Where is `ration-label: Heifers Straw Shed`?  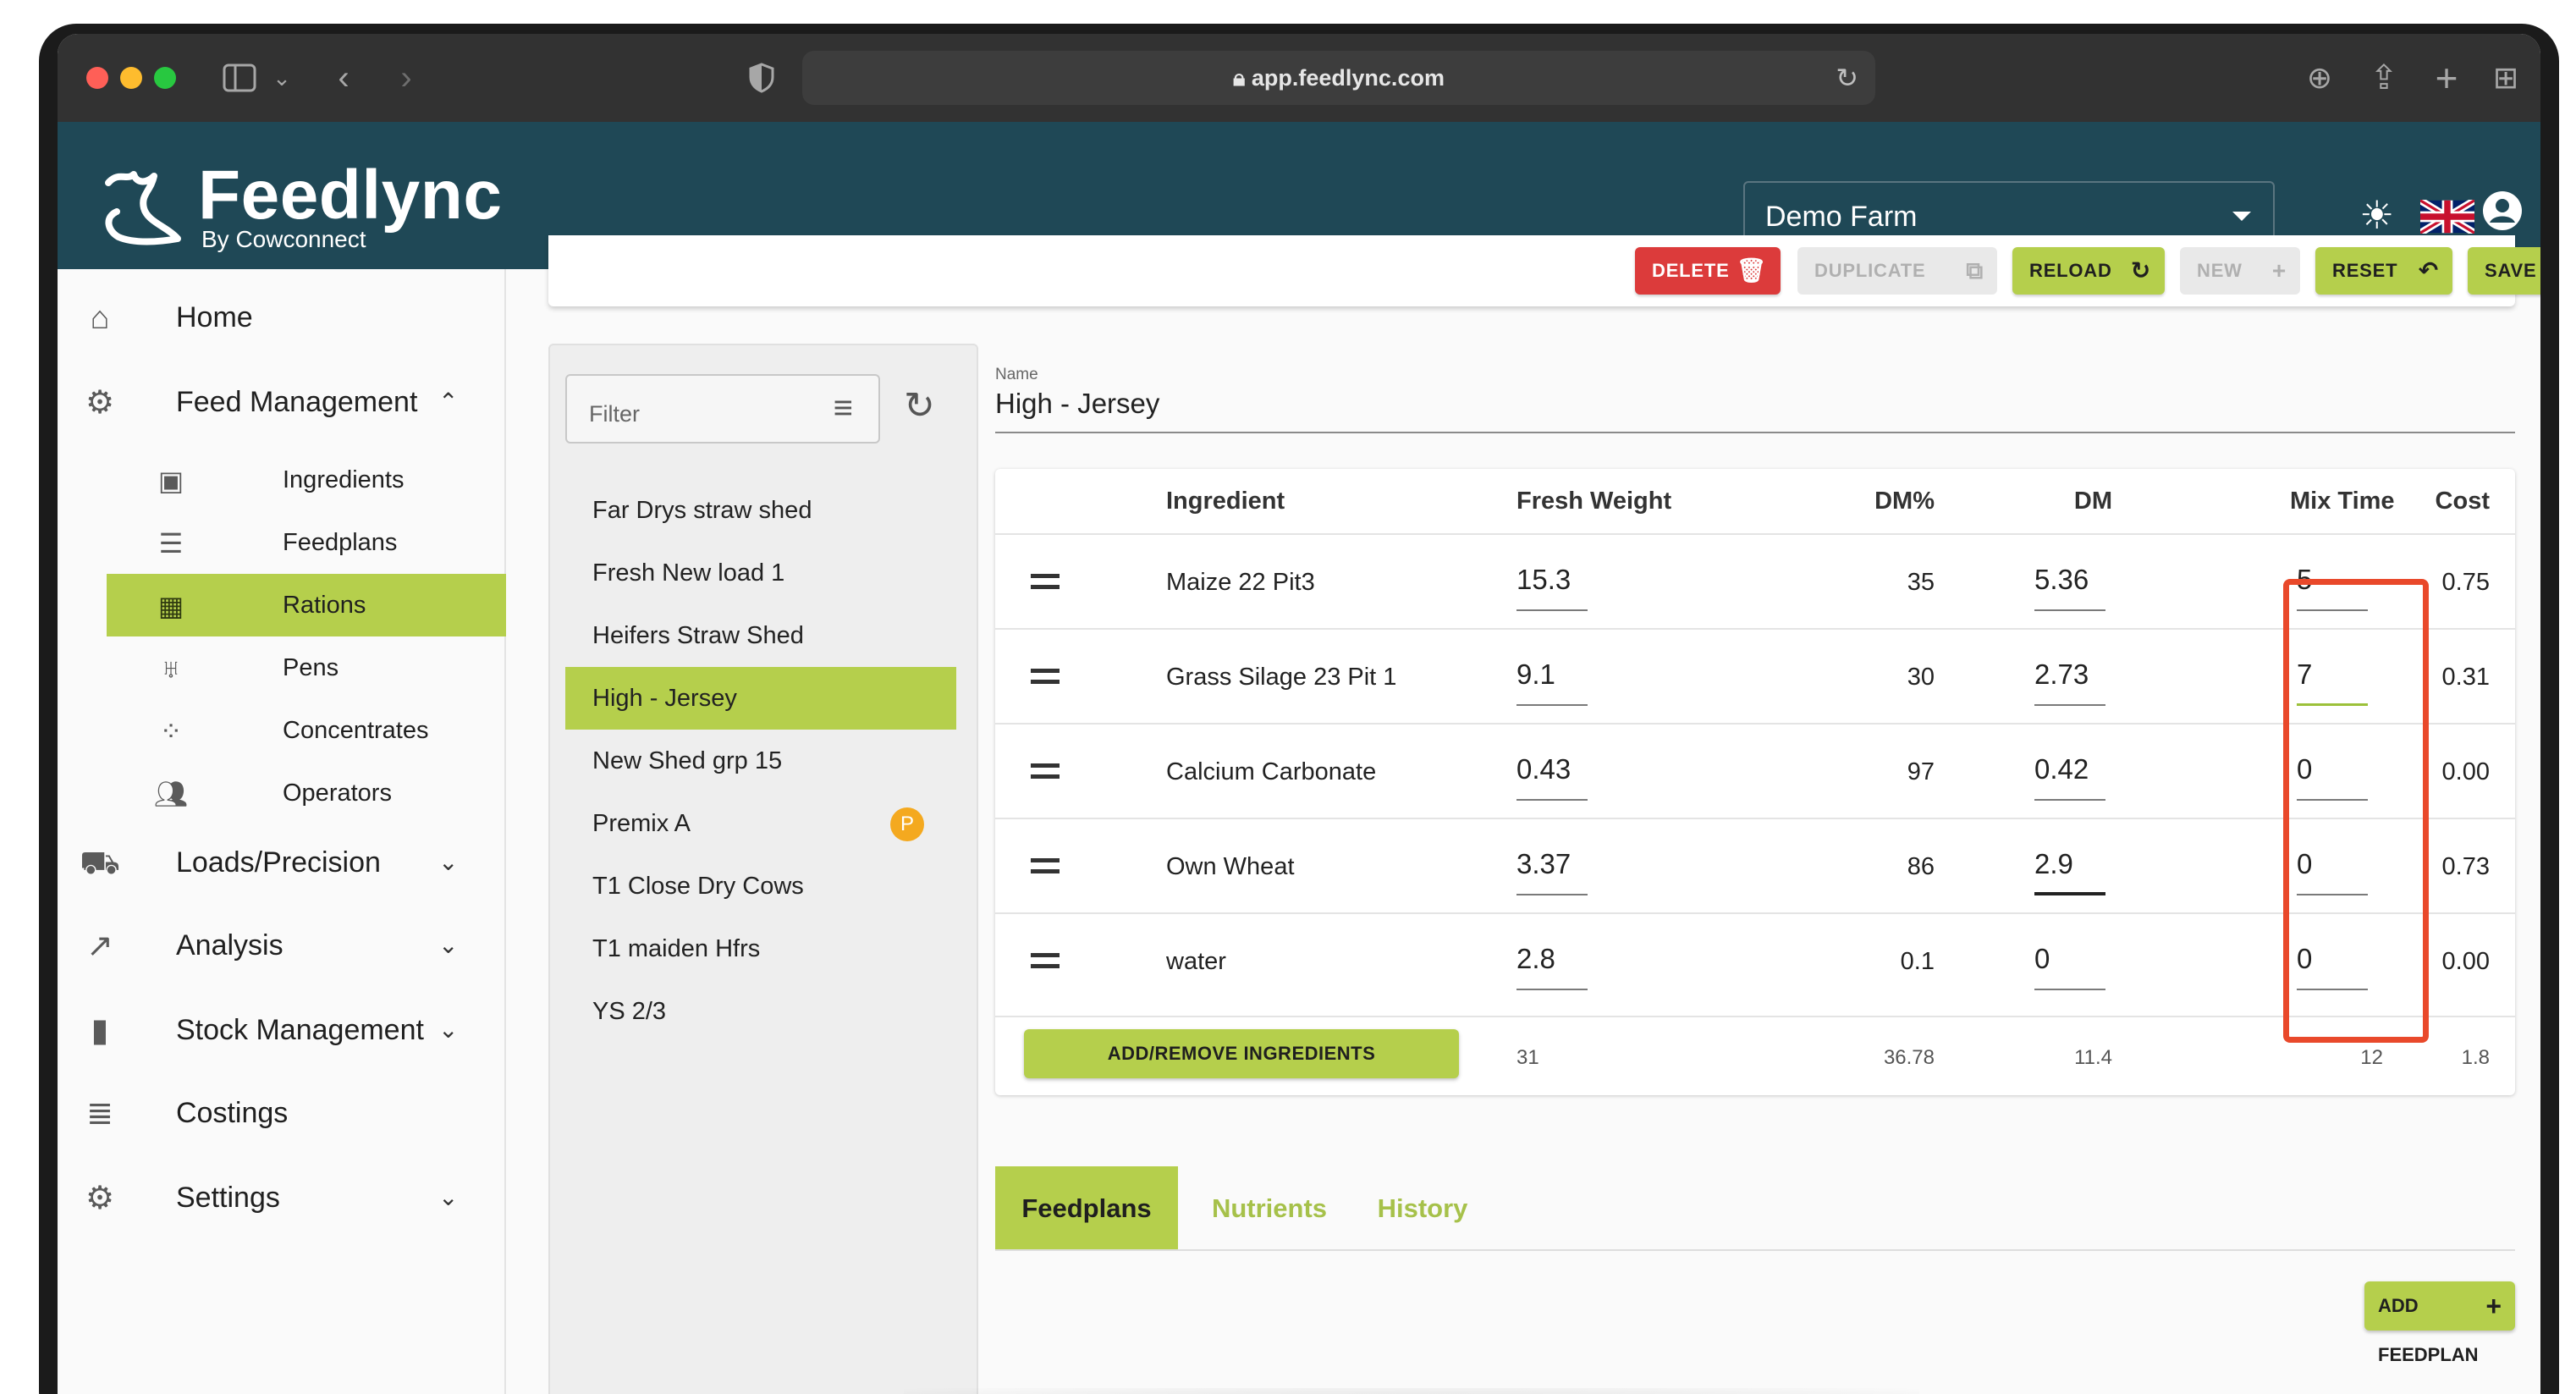
ration-label: Heifers Straw Shed is located at coordinates (698, 635).